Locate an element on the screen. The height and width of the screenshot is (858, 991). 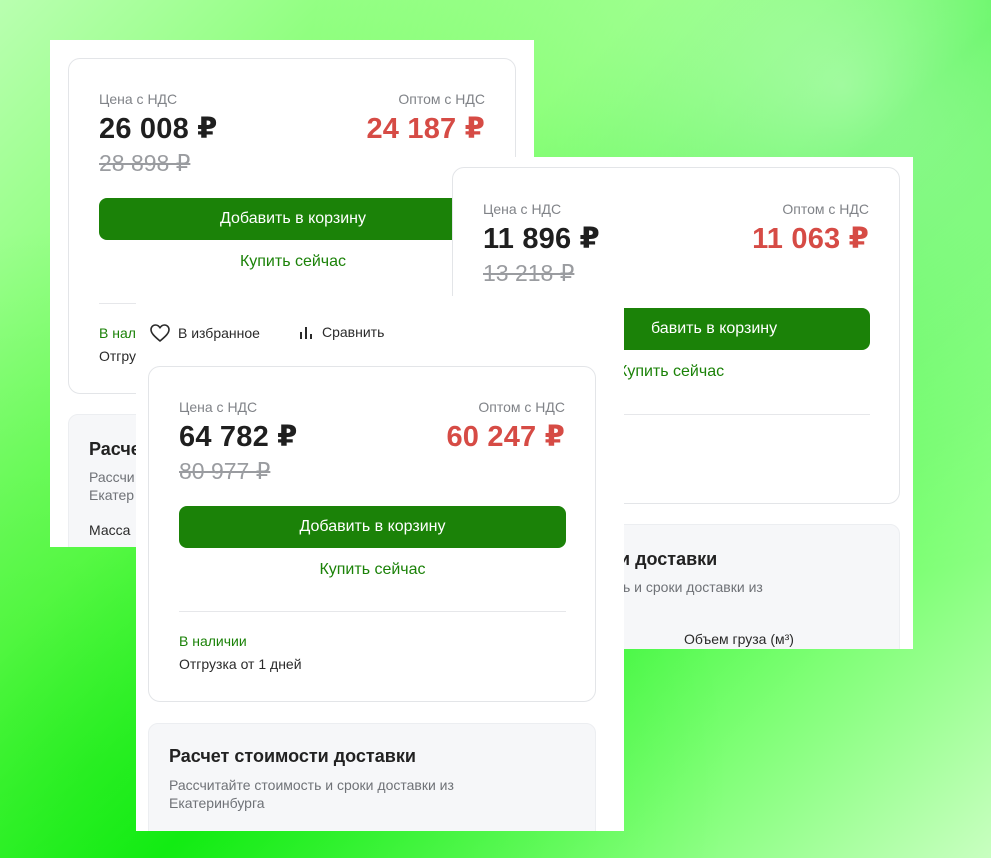
price-value: 11 896 ₽ is located at coordinates (541, 239).